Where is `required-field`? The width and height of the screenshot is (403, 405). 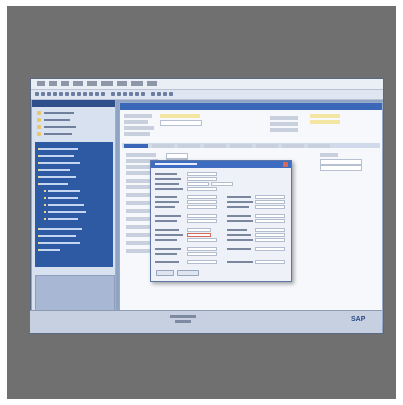 required-field is located at coordinates (199, 235).